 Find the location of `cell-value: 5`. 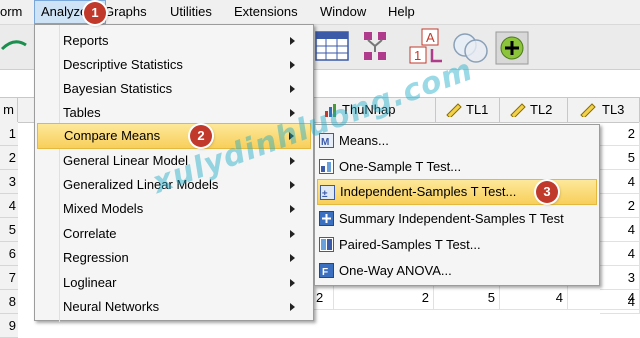

cell-value: 5 is located at coordinates (491, 297).